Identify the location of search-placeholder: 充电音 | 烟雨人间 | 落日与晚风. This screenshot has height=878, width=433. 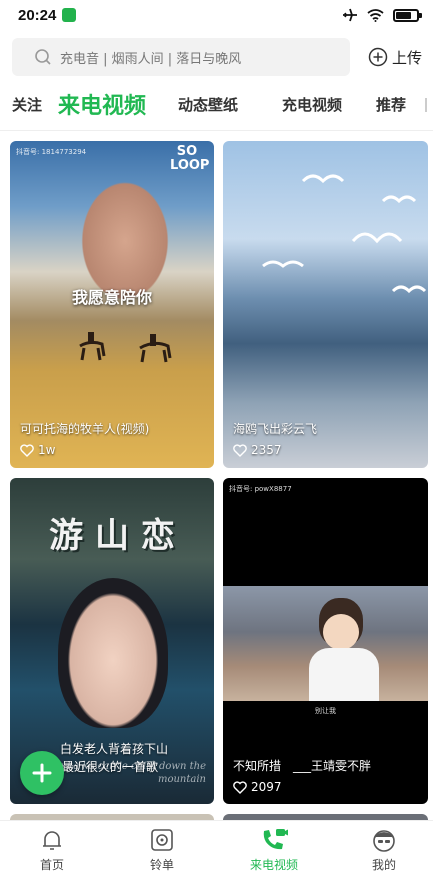
(151, 59).